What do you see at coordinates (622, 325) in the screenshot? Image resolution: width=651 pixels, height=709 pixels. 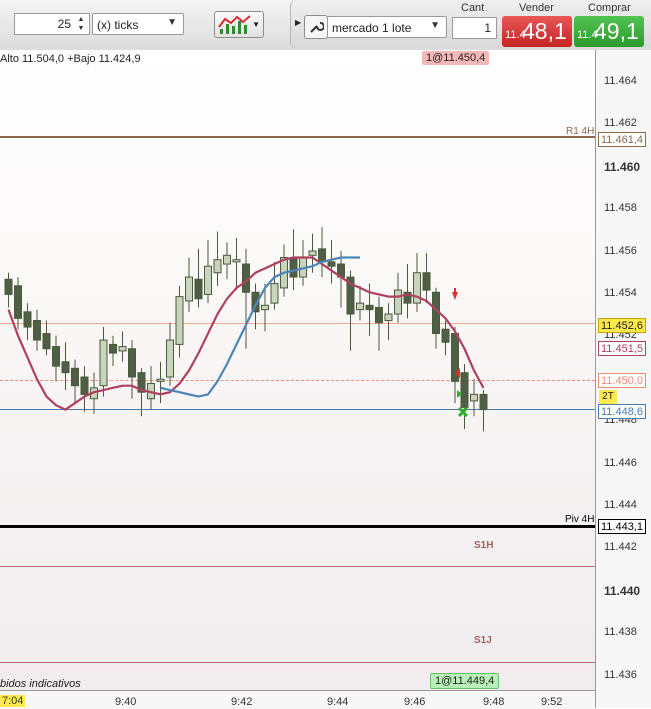 I see `current-price-tag: 11.452,6` at bounding box center [622, 325].